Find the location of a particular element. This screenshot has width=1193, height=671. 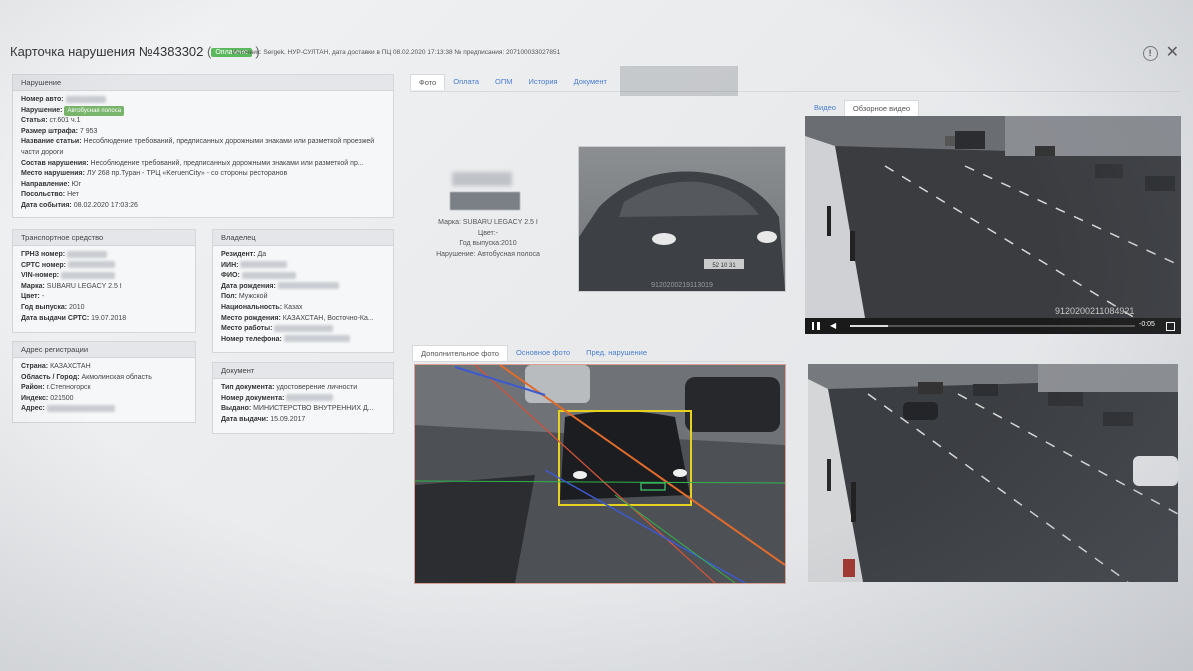

field-row: Дата события: 08.02.2020 17:03:26 is located at coordinates (203, 206).